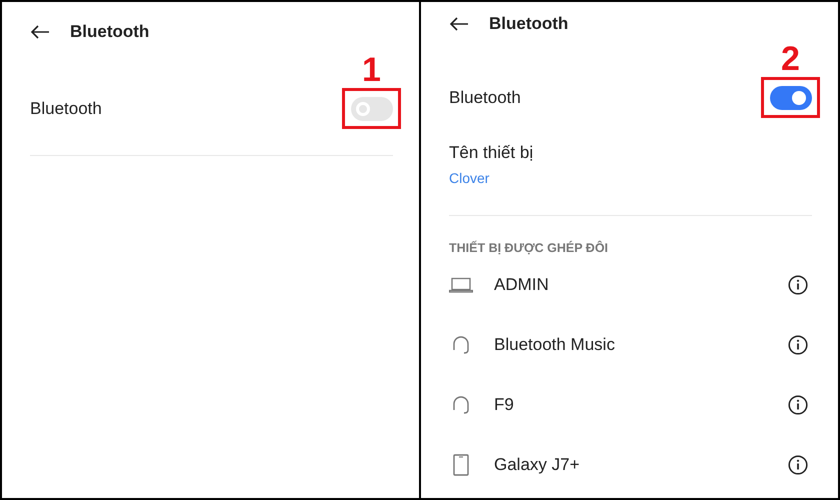 The width and height of the screenshot is (840, 500). Describe the element at coordinates (528, 248) in the screenshot. I see `section-heading: THIẾT BỊ ĐƯỢC GHÉP ĐÔI` at that location.